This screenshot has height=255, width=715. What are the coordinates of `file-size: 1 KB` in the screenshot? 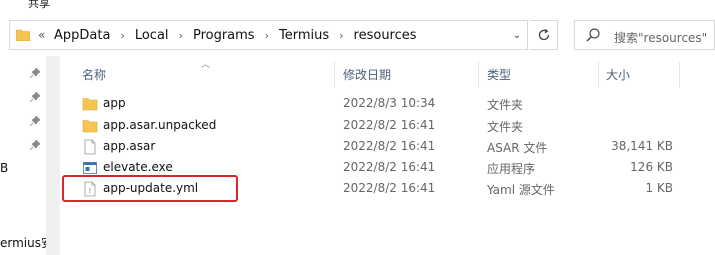 It's located at (659, 188).